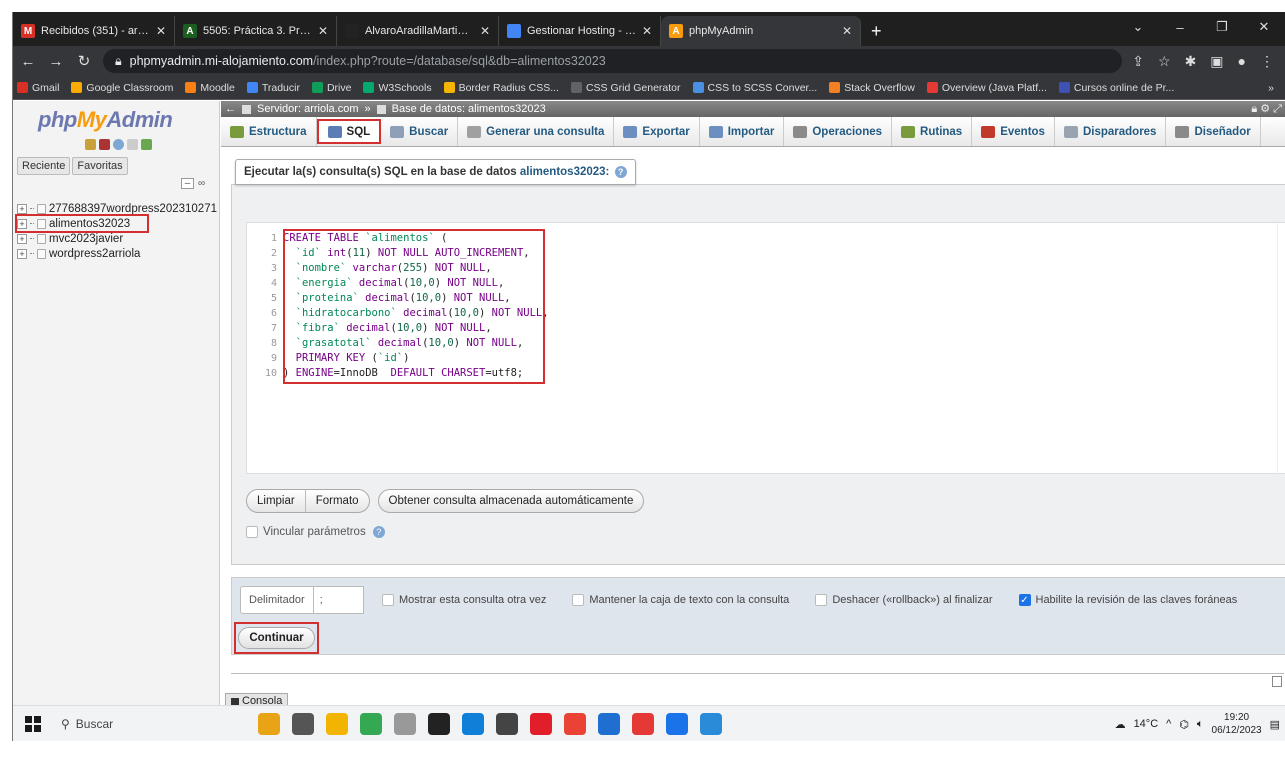  I want to click on back-icon: ←, so click(28, 61).